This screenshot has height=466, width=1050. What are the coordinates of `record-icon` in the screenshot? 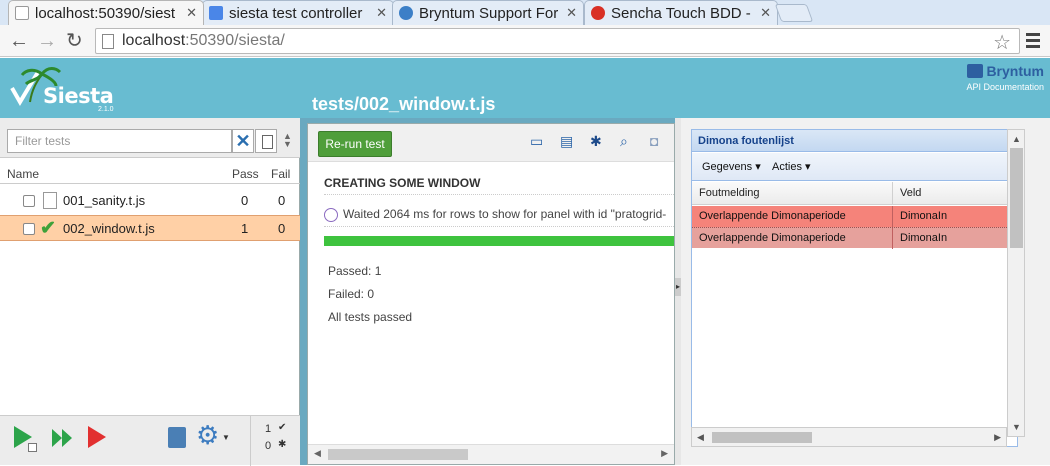 It's located at (598, 13).